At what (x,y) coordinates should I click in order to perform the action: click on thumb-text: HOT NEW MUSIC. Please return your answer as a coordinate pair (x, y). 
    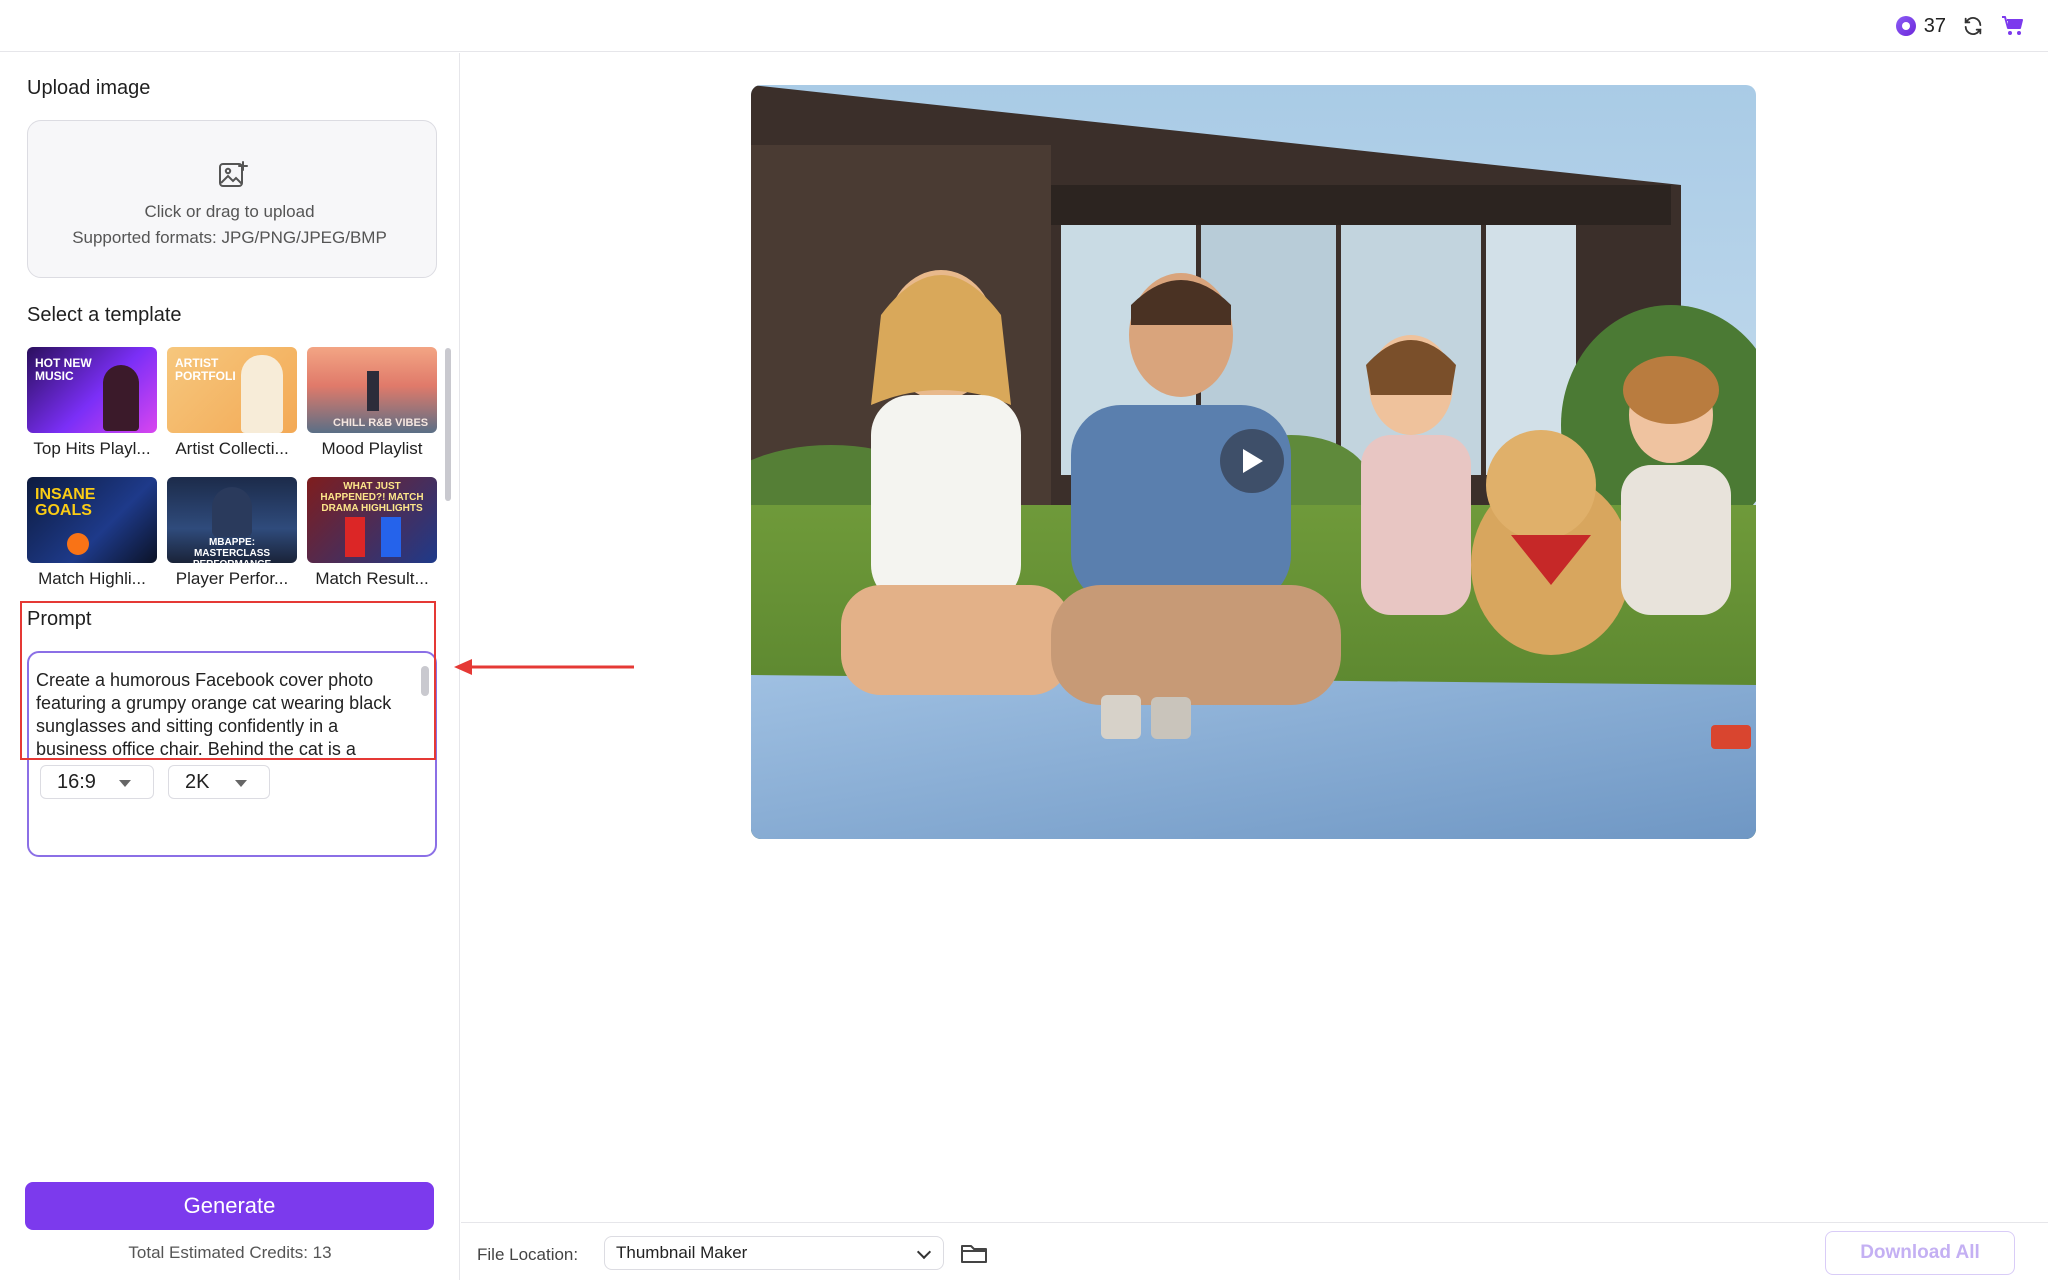
    Looking at the image, I should click on (63, 369).